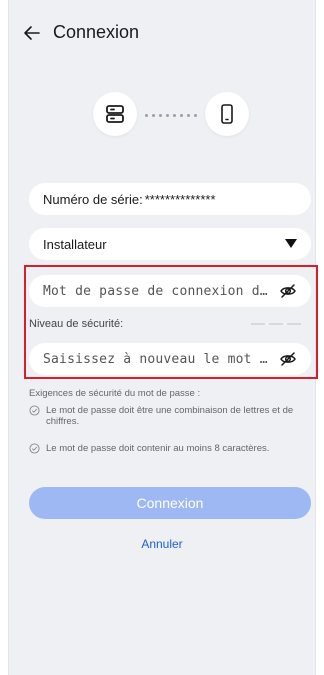 The image size is (324, 675). Describe the element at coordinates (171, 115) in the screenshot. I see `connection-dots` at that location.